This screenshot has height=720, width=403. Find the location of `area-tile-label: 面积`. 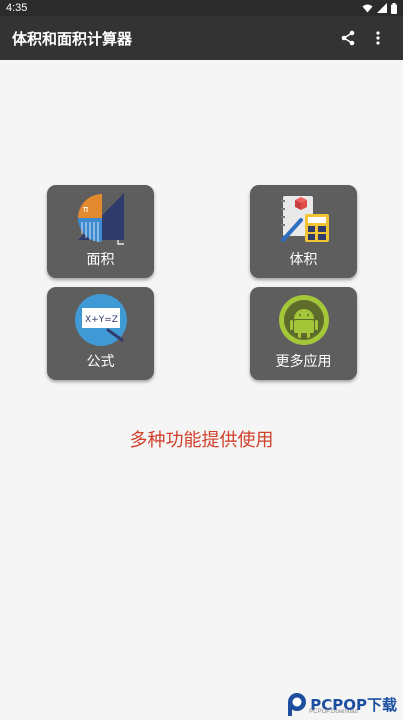

area-tile-label: 面积 is located at coordinates (100, 260).